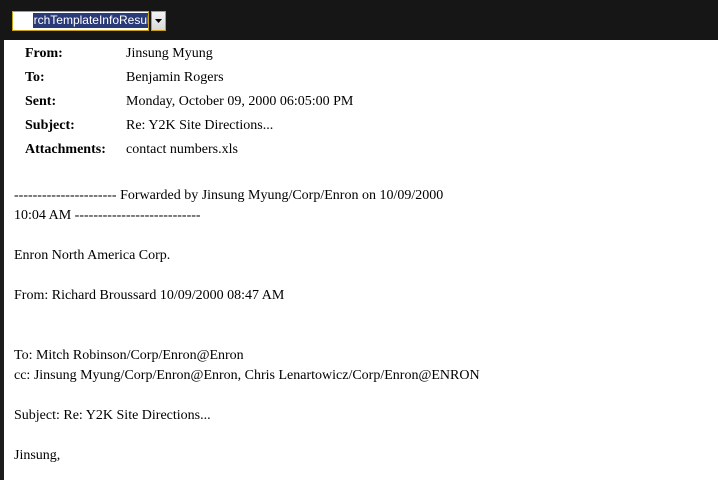 Image resolution: width=718 pixels, height=480 pixels. What do you see at coordinates (92, 255) in the screenshot?
I see `company-line: Enron North America Corp.` at bounding box center [92, 255].